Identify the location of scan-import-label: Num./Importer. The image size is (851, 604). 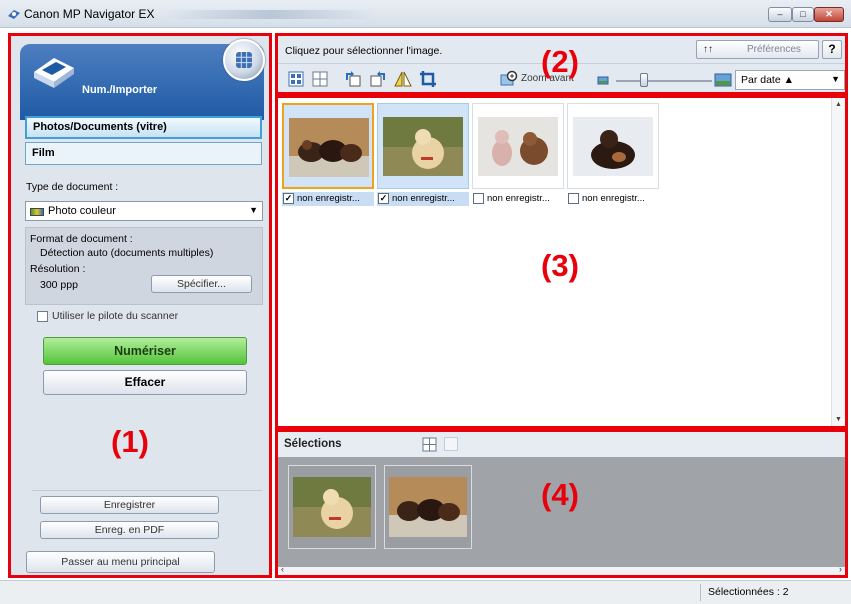
(120, 90).